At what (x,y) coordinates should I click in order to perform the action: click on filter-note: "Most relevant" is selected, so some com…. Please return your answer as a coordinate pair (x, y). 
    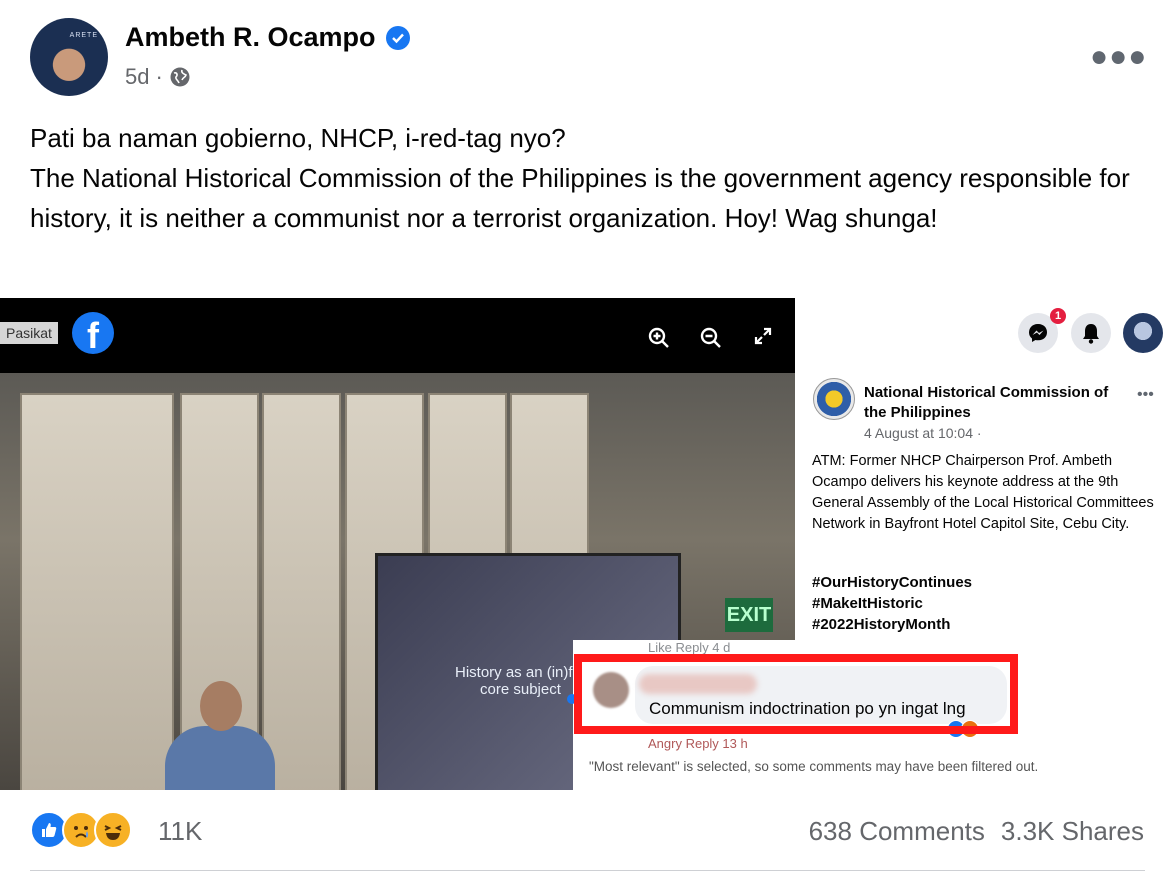
    Looking at the image, I should click on (814, 766).